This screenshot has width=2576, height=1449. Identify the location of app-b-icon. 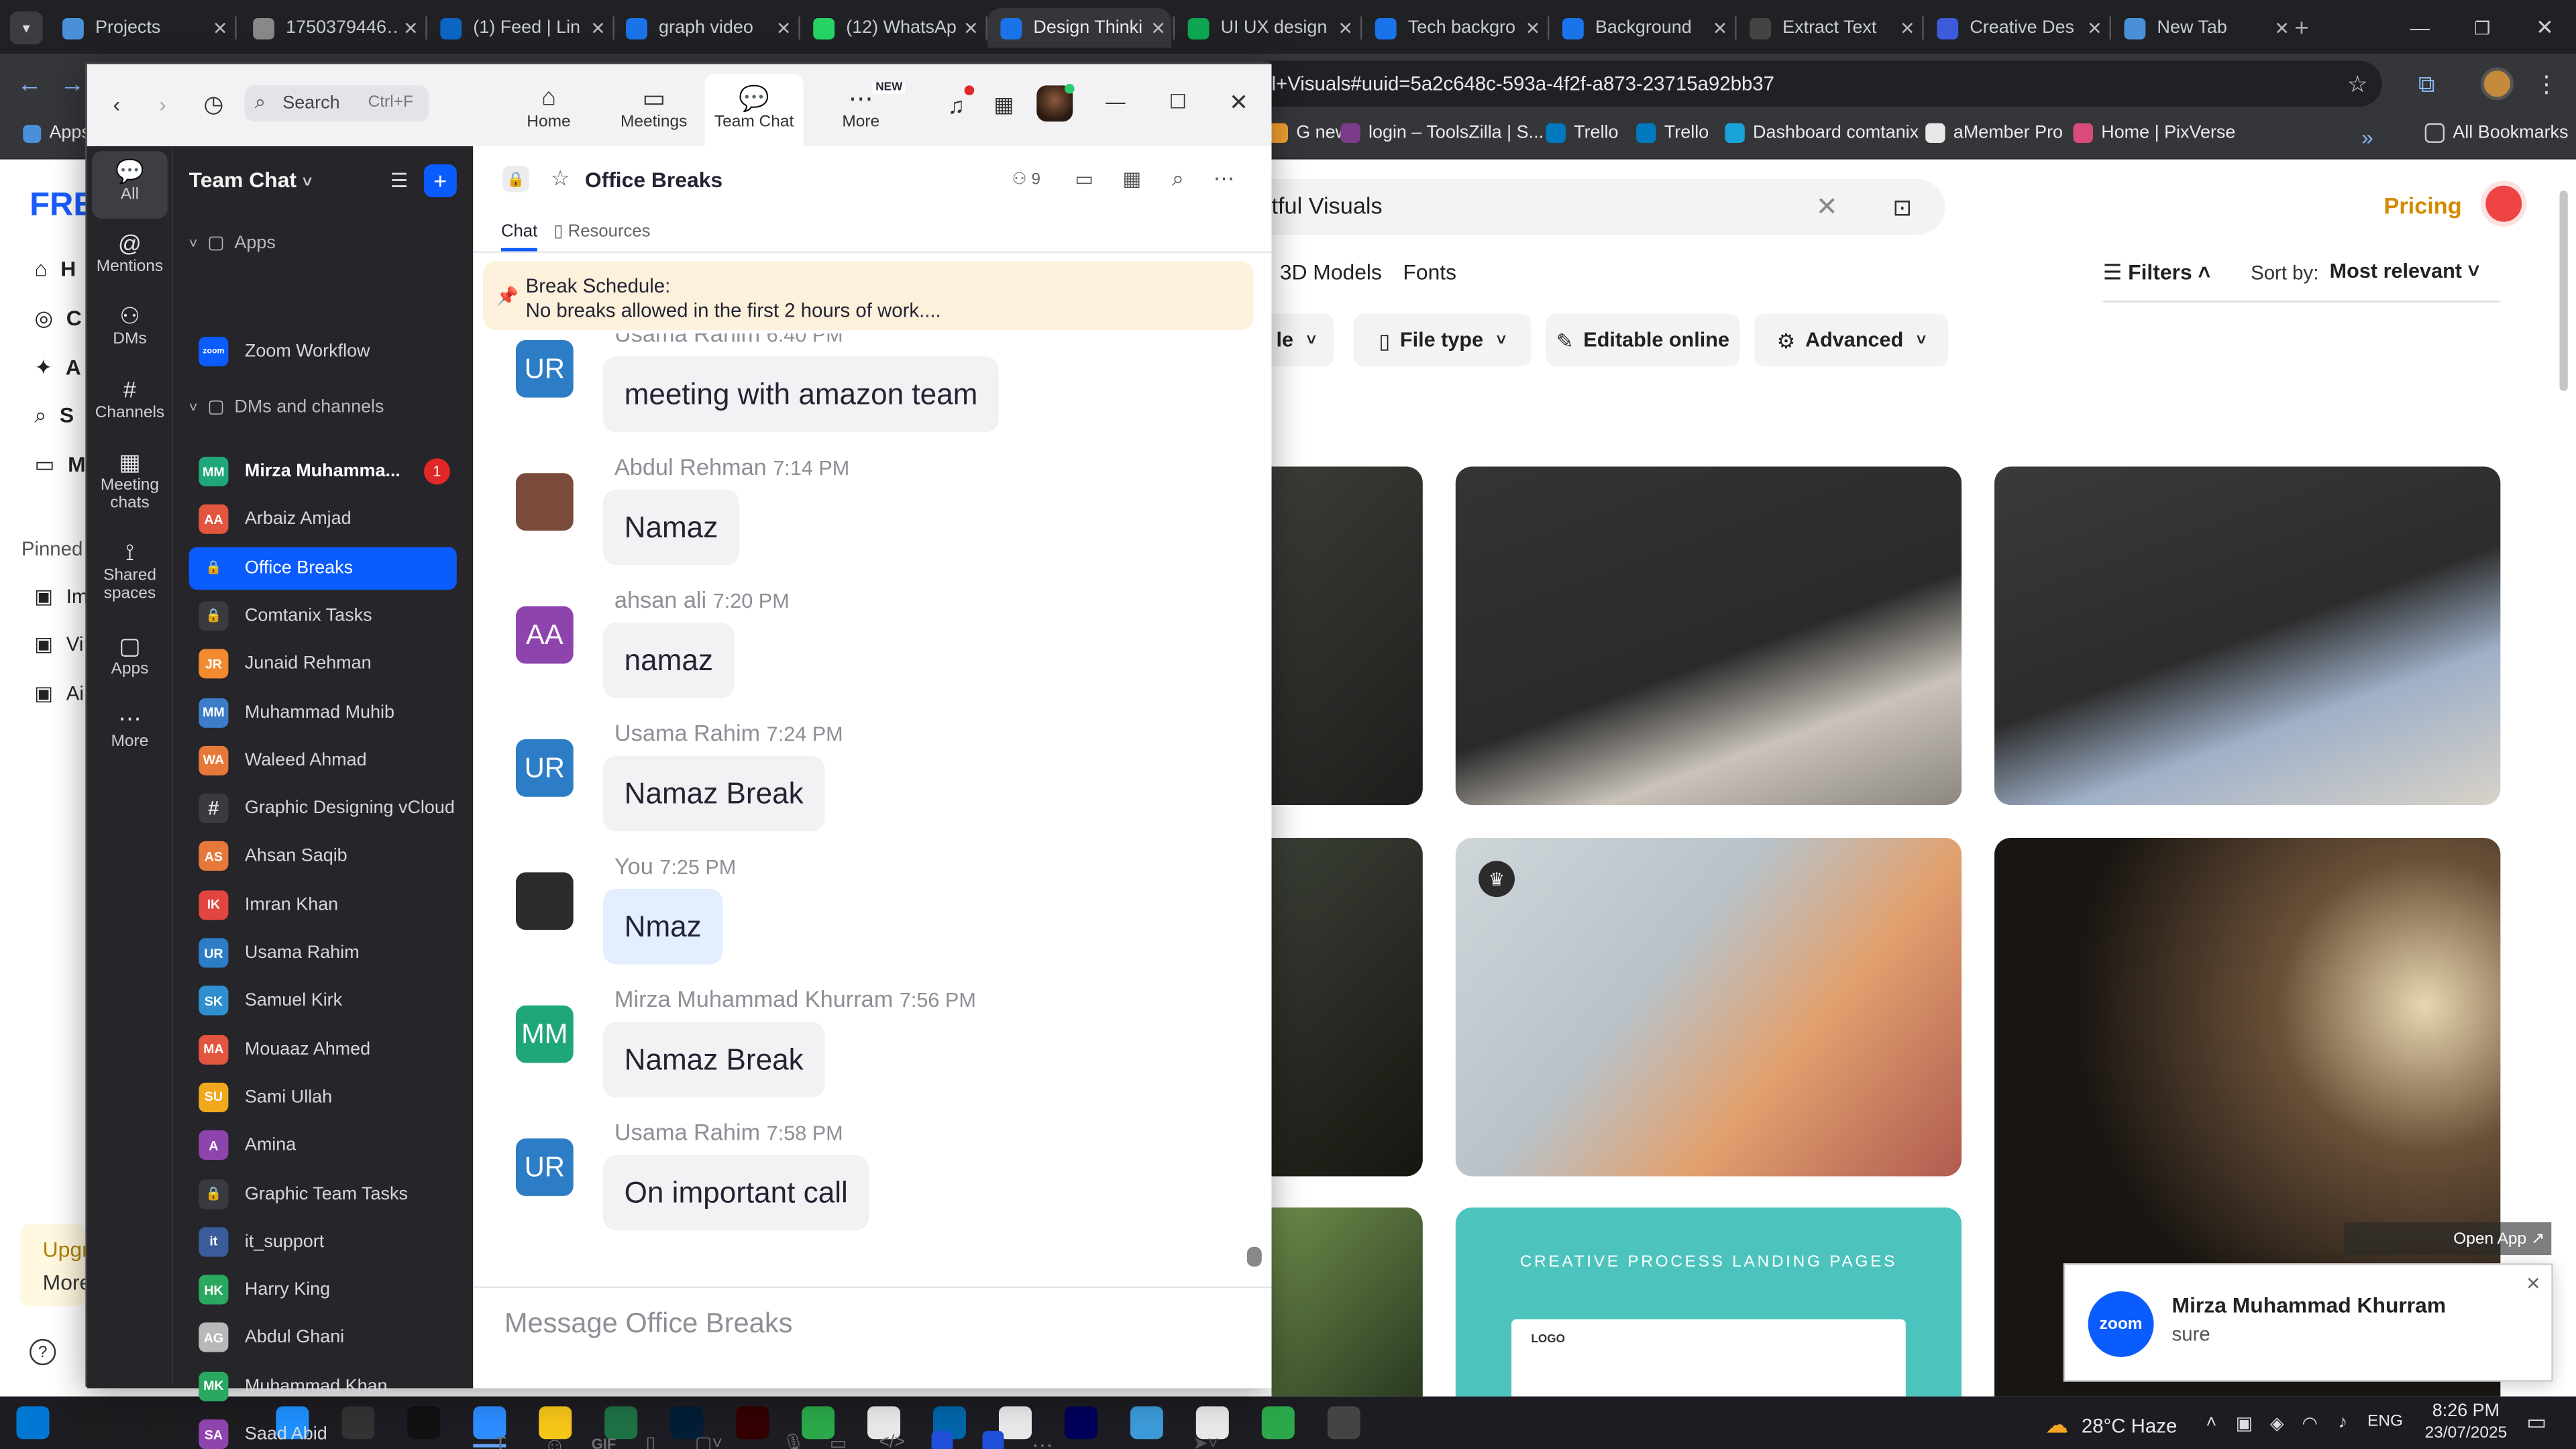
(993, 1440).